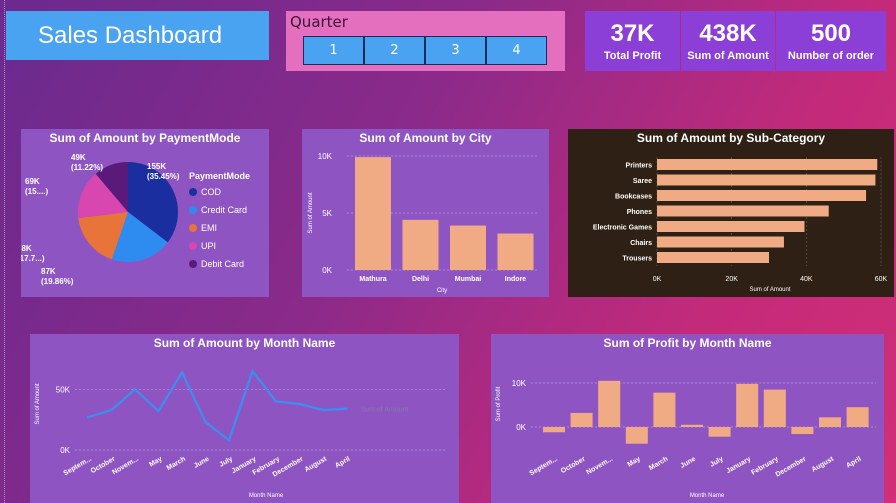 The image size is (896, 503). I want to click on slicer-label: Quarter, so click(319, 22).